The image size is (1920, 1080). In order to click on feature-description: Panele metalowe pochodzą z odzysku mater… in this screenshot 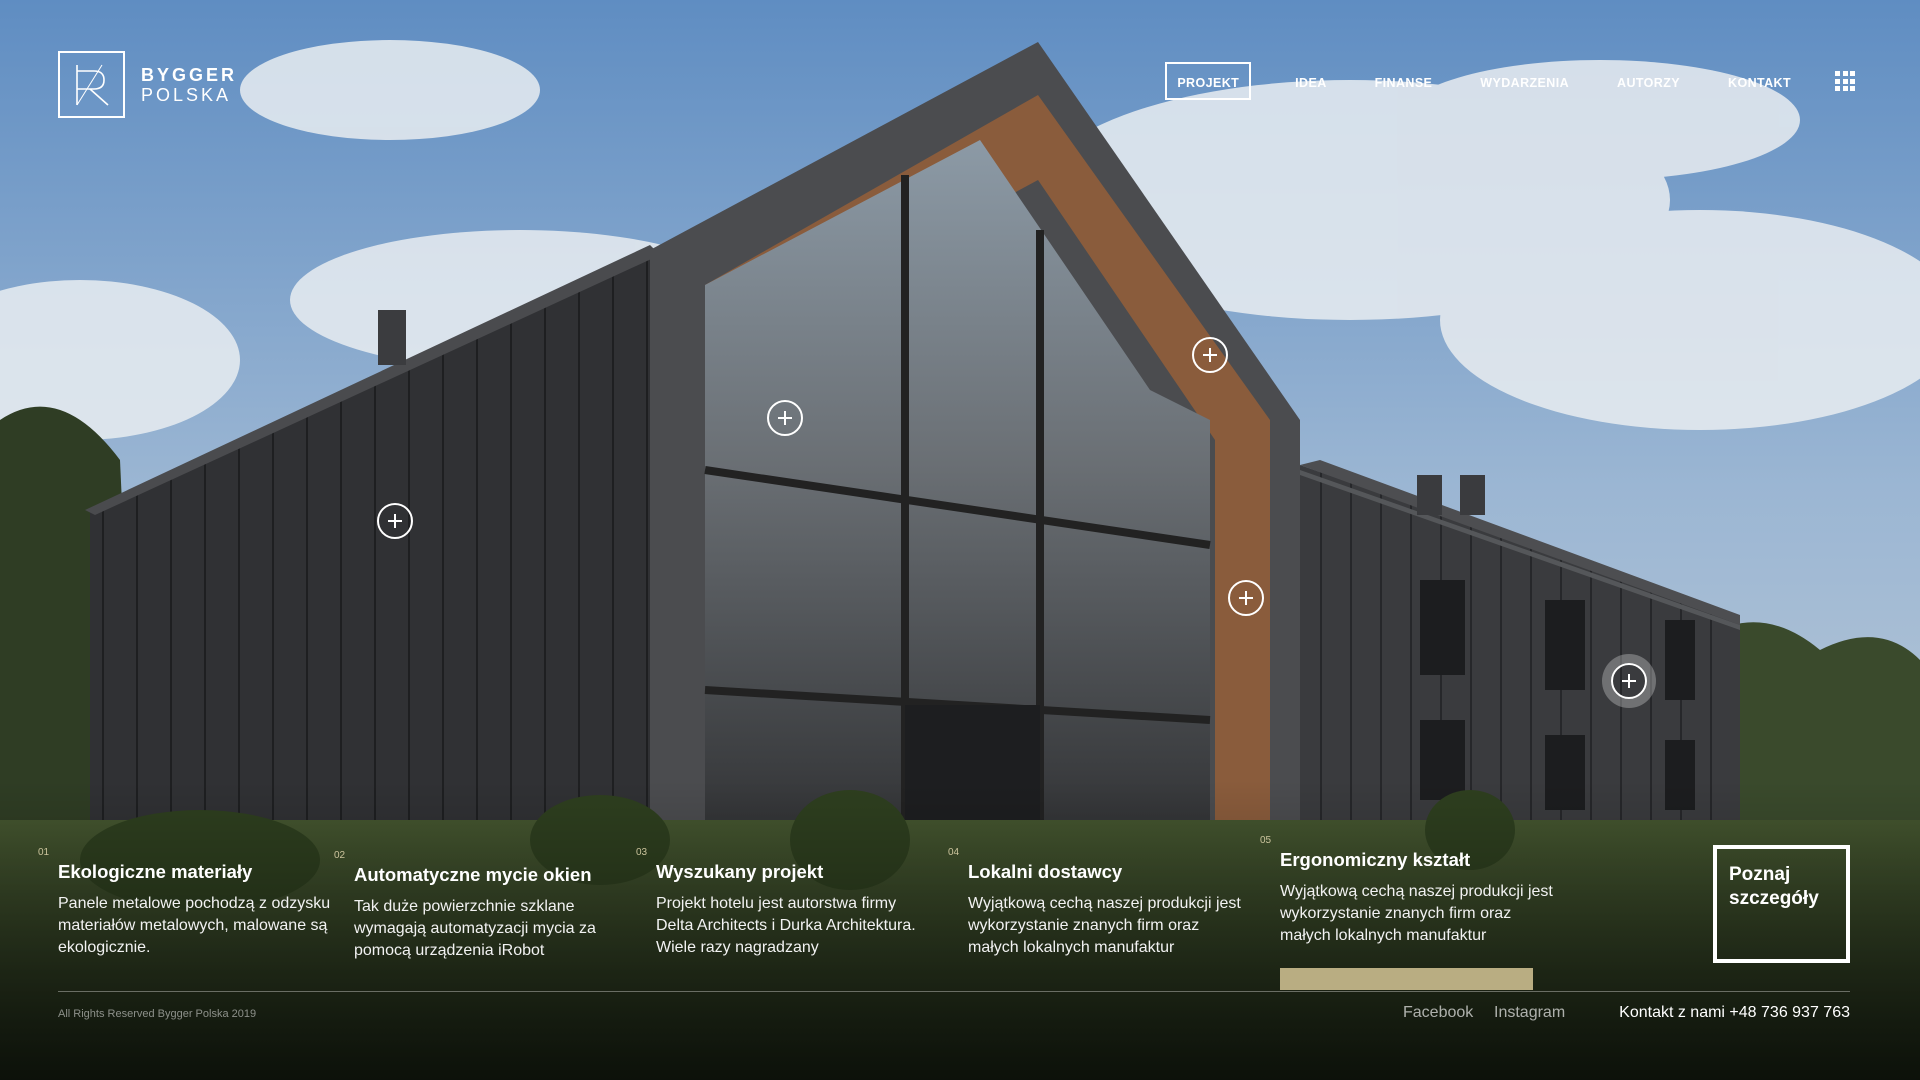, I will do `click(194, 925)`.